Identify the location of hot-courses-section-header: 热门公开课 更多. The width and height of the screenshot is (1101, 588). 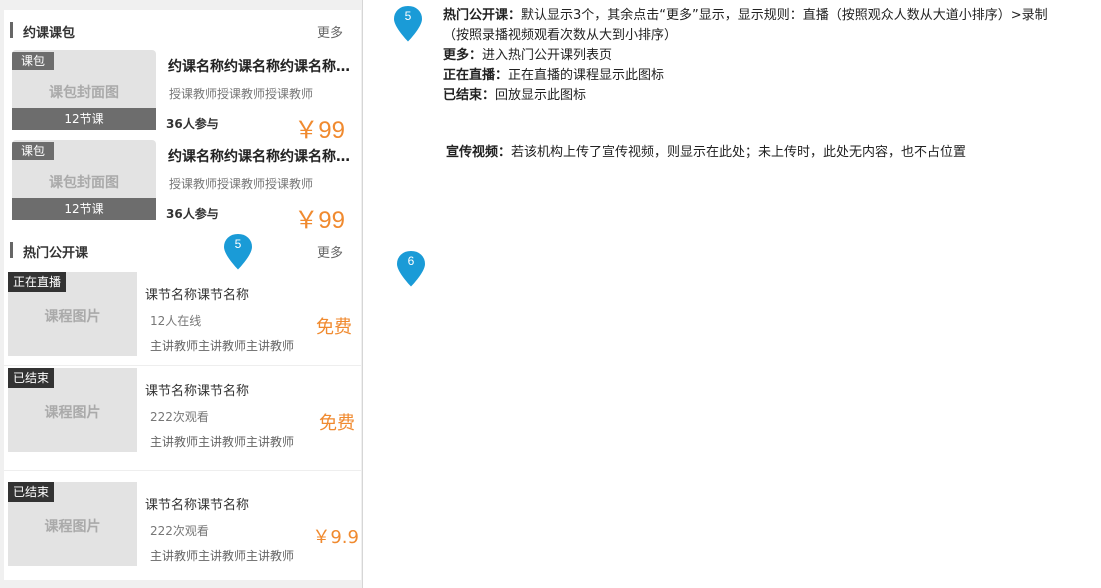
(182, 247).